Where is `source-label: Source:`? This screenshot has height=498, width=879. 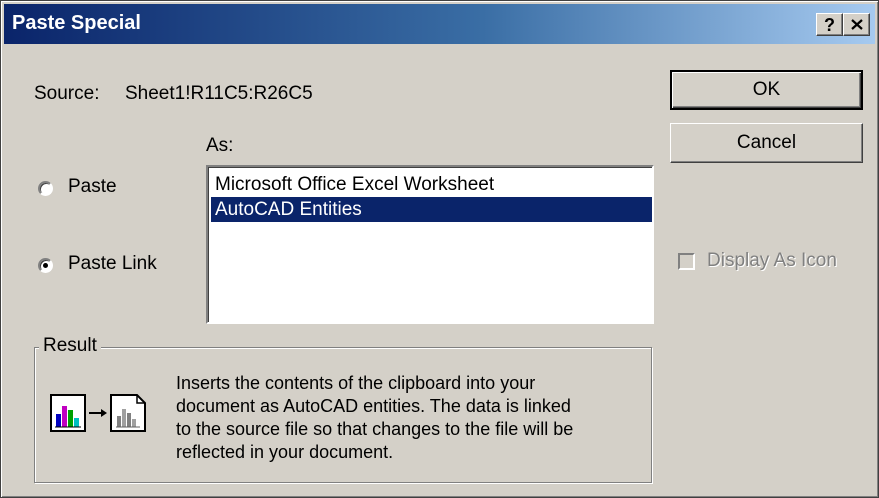
source-label: Source: is located at coordinates (67, 93).